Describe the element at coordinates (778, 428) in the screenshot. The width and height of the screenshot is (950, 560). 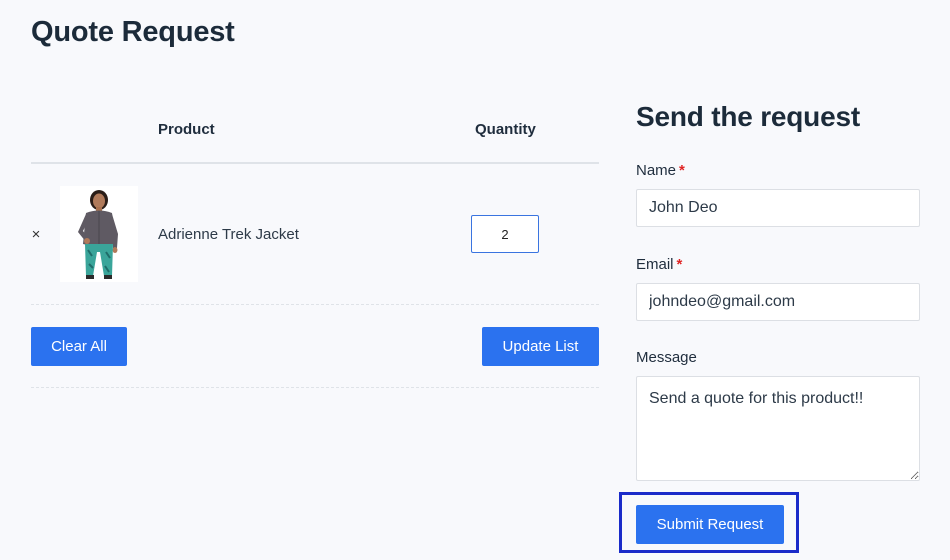
I see `message-field: Send a quote for this product!!` at that location.